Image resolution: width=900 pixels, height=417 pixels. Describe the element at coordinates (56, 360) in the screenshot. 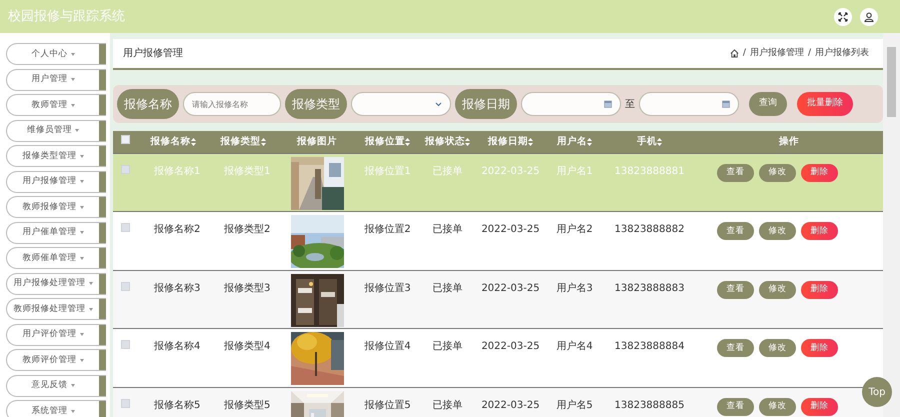

I see `sidebar-item: 教师评价管理` at that location.